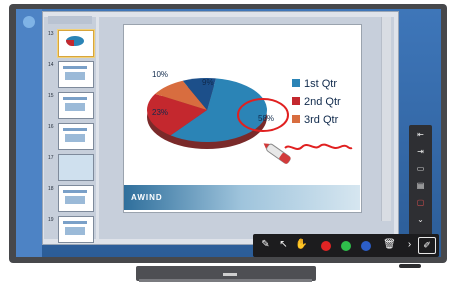 The width and height of the screenshot is (453, 284). I want to click on stand-base, so click(225, 280).